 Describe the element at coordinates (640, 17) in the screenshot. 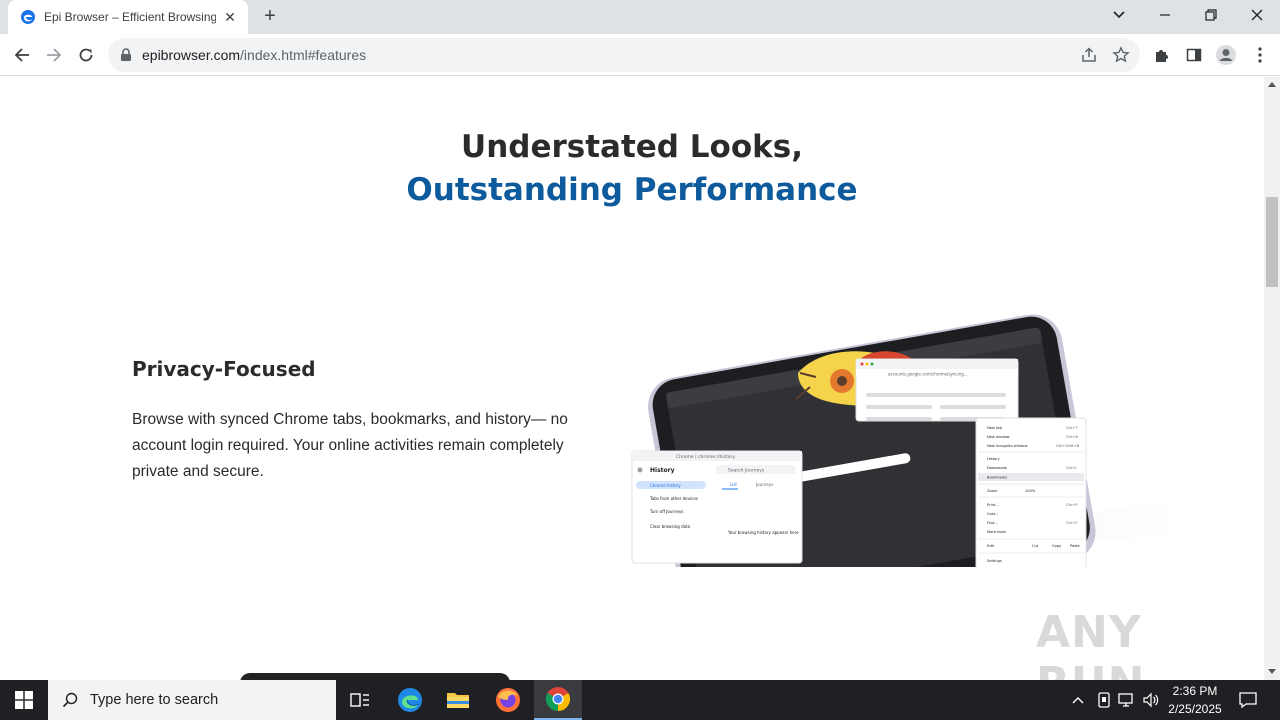

I see `tab-strip: Epi Browser – Efficient Browsing, ✕ +` at that location.